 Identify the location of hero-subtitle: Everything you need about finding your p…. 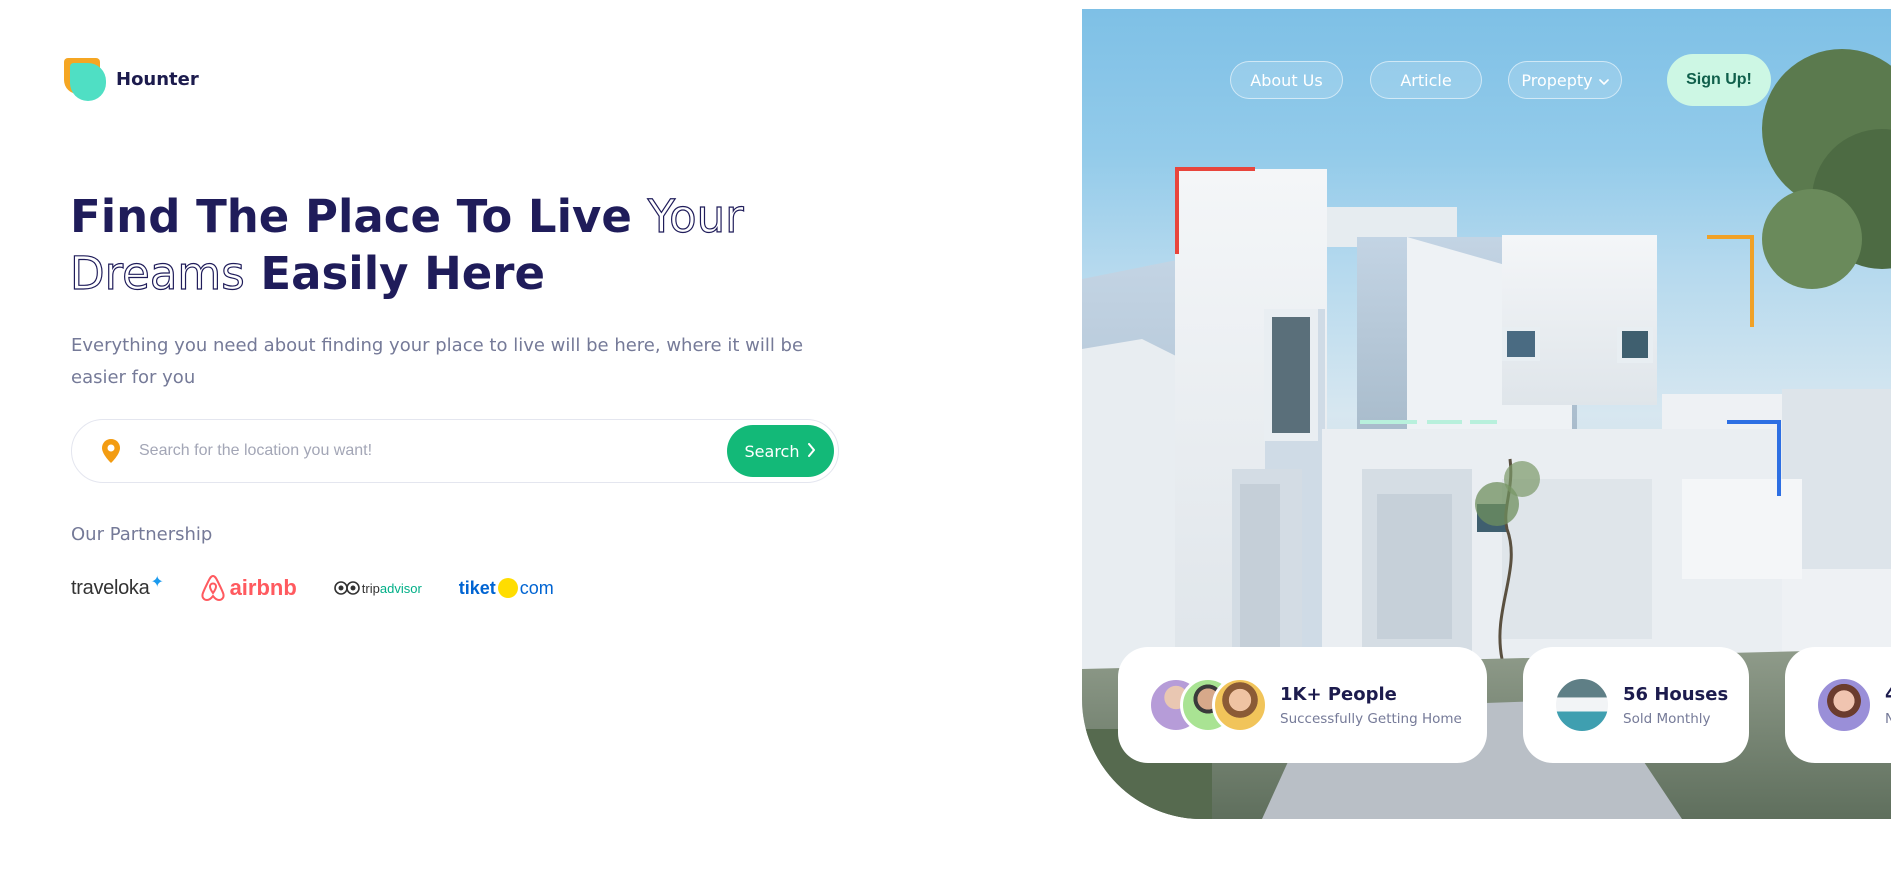
(437, 361).